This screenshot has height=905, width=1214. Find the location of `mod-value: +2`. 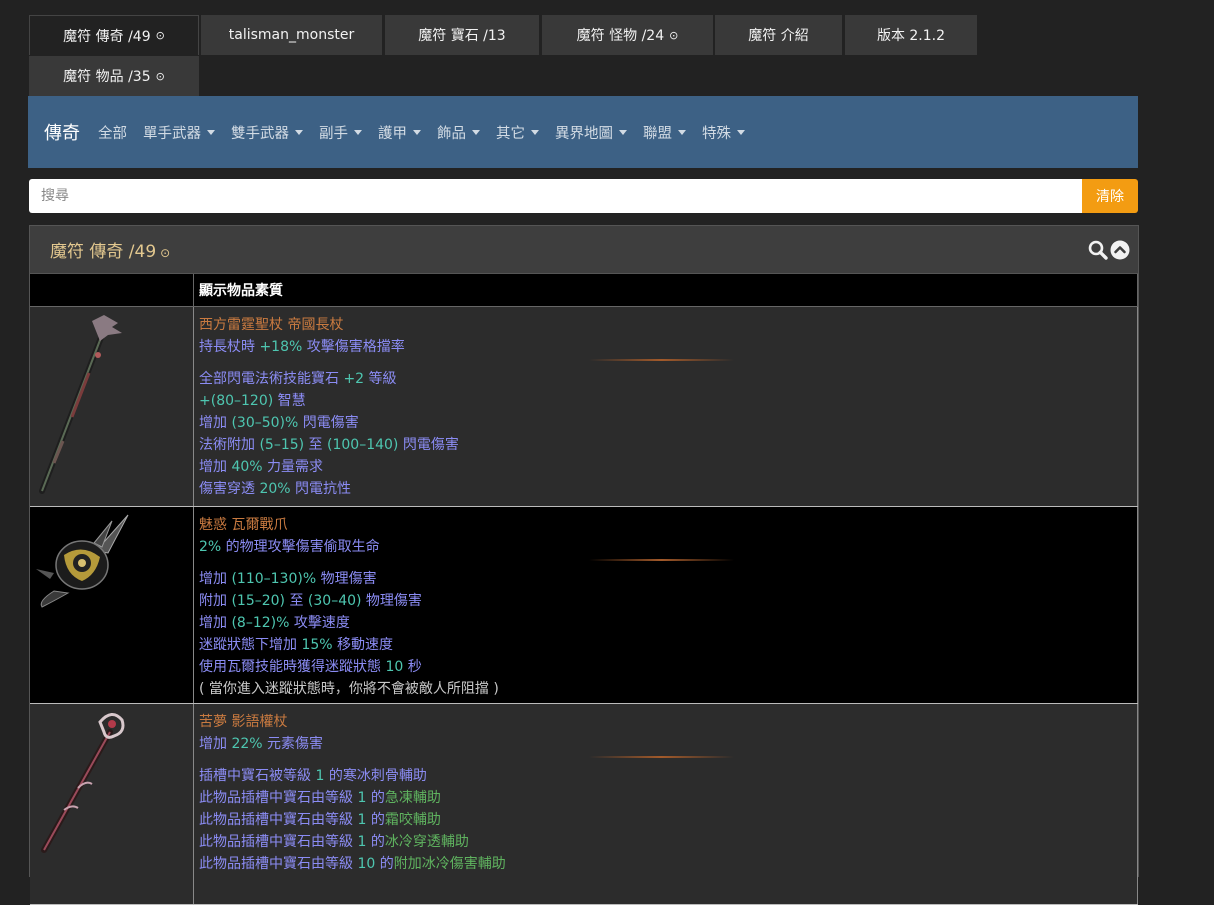

mod-value: +2 is located at coordinates (354, 379).